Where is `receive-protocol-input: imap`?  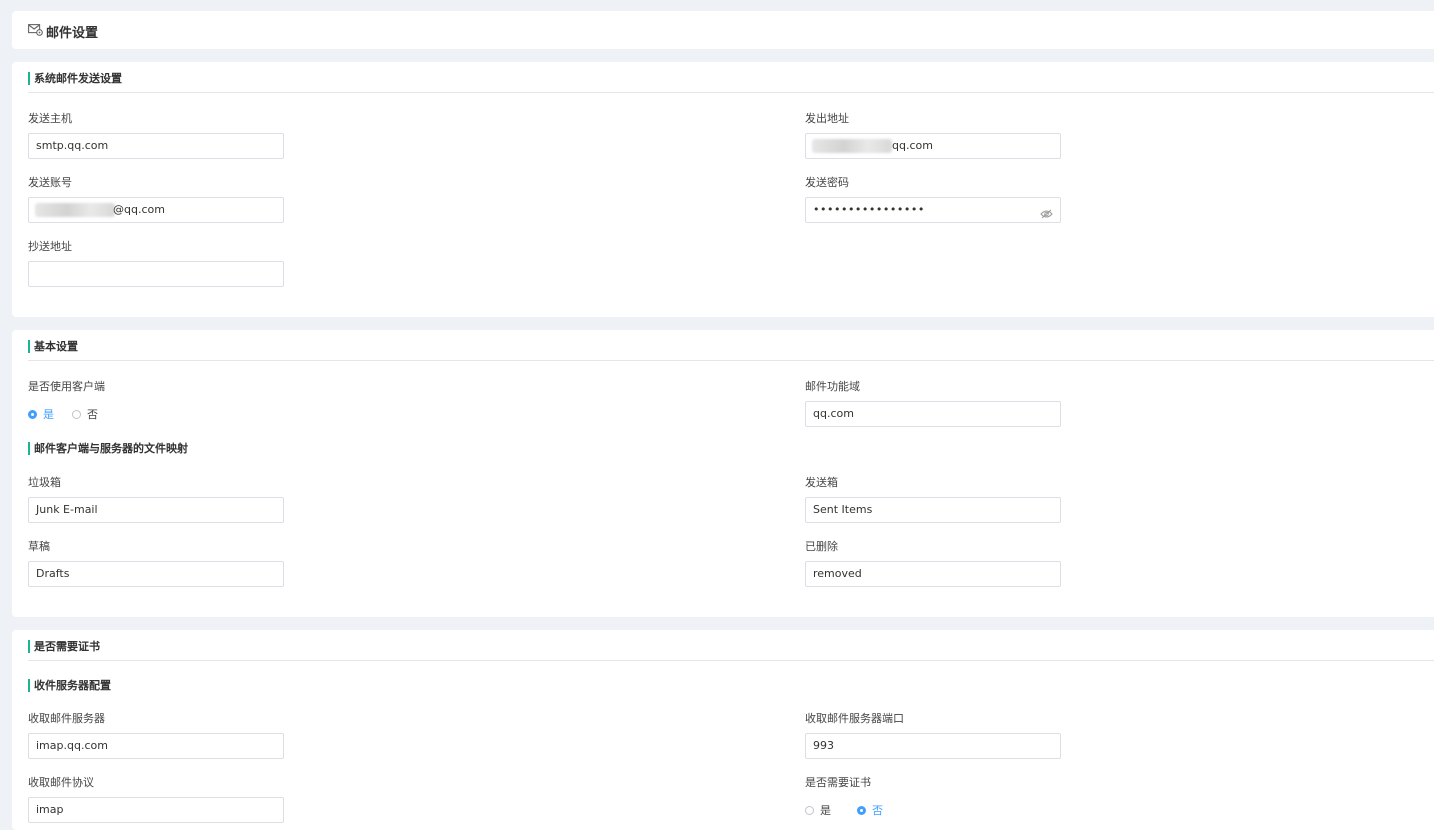
receive-protocol-input: imap is located at coordinates (156, 810).